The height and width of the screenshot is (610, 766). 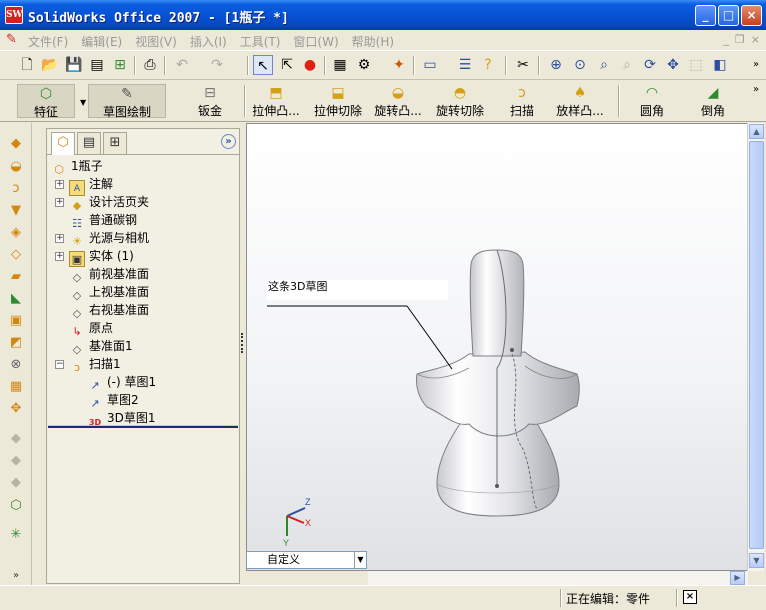 I want to click on select-arrow-icon: ↖, so click(x=263, y=65).